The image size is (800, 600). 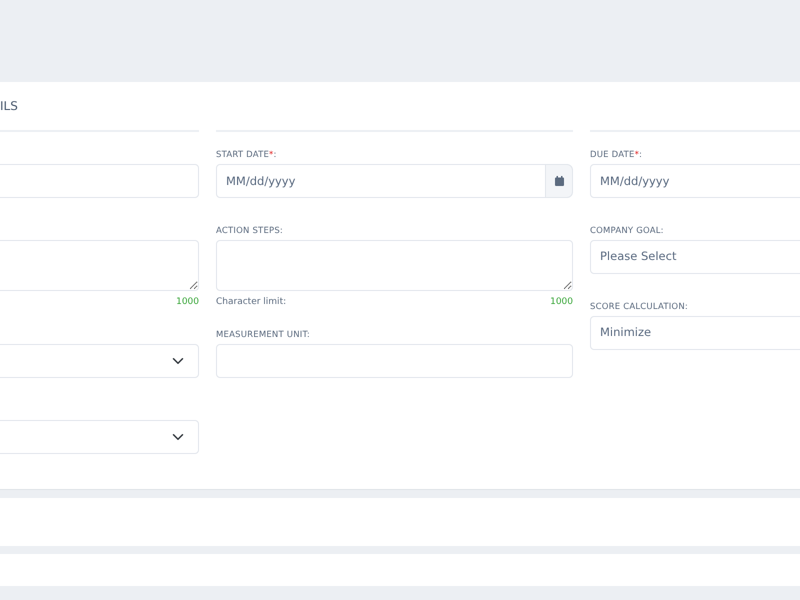 What do you see at coordinates (249, 231) in the screenshot?
I see `field-label: ACTION STEPS:` at bounding box center [249, 231].